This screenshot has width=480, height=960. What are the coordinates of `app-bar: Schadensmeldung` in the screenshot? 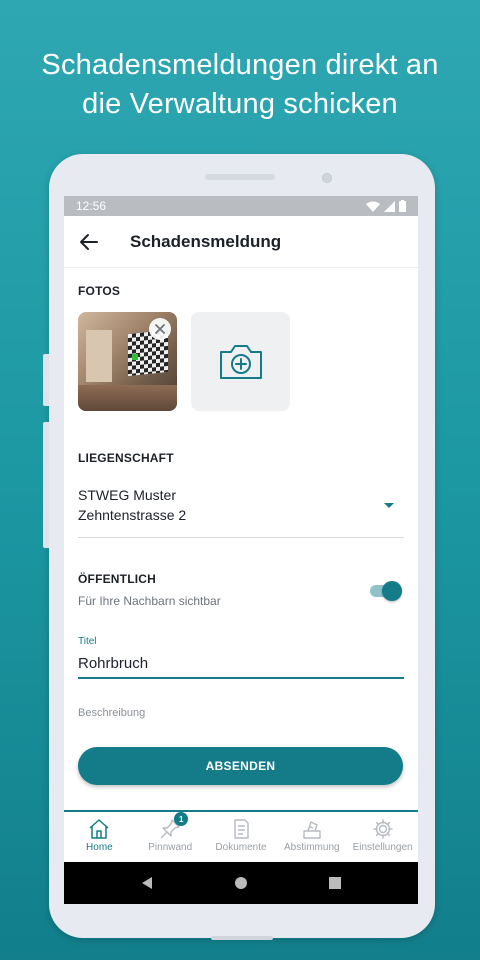 It's located at (241, 242).